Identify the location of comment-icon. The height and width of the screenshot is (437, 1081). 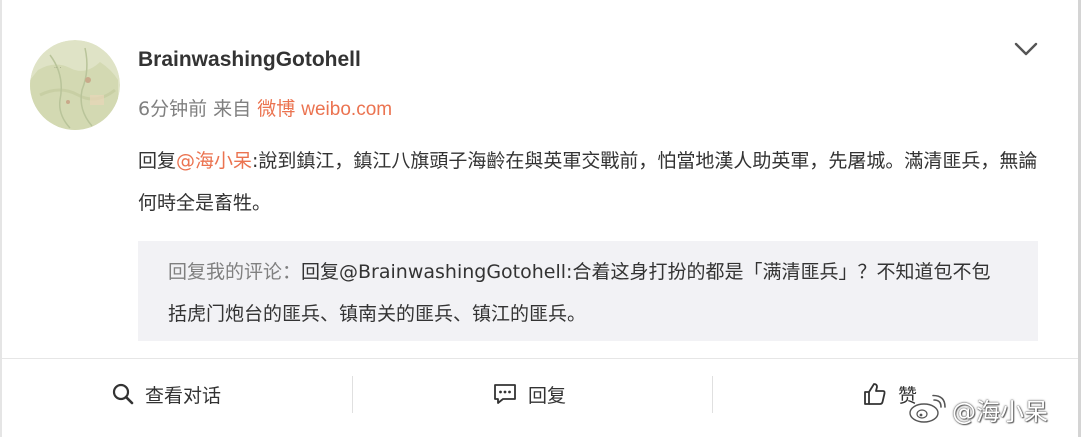
(505, 394).